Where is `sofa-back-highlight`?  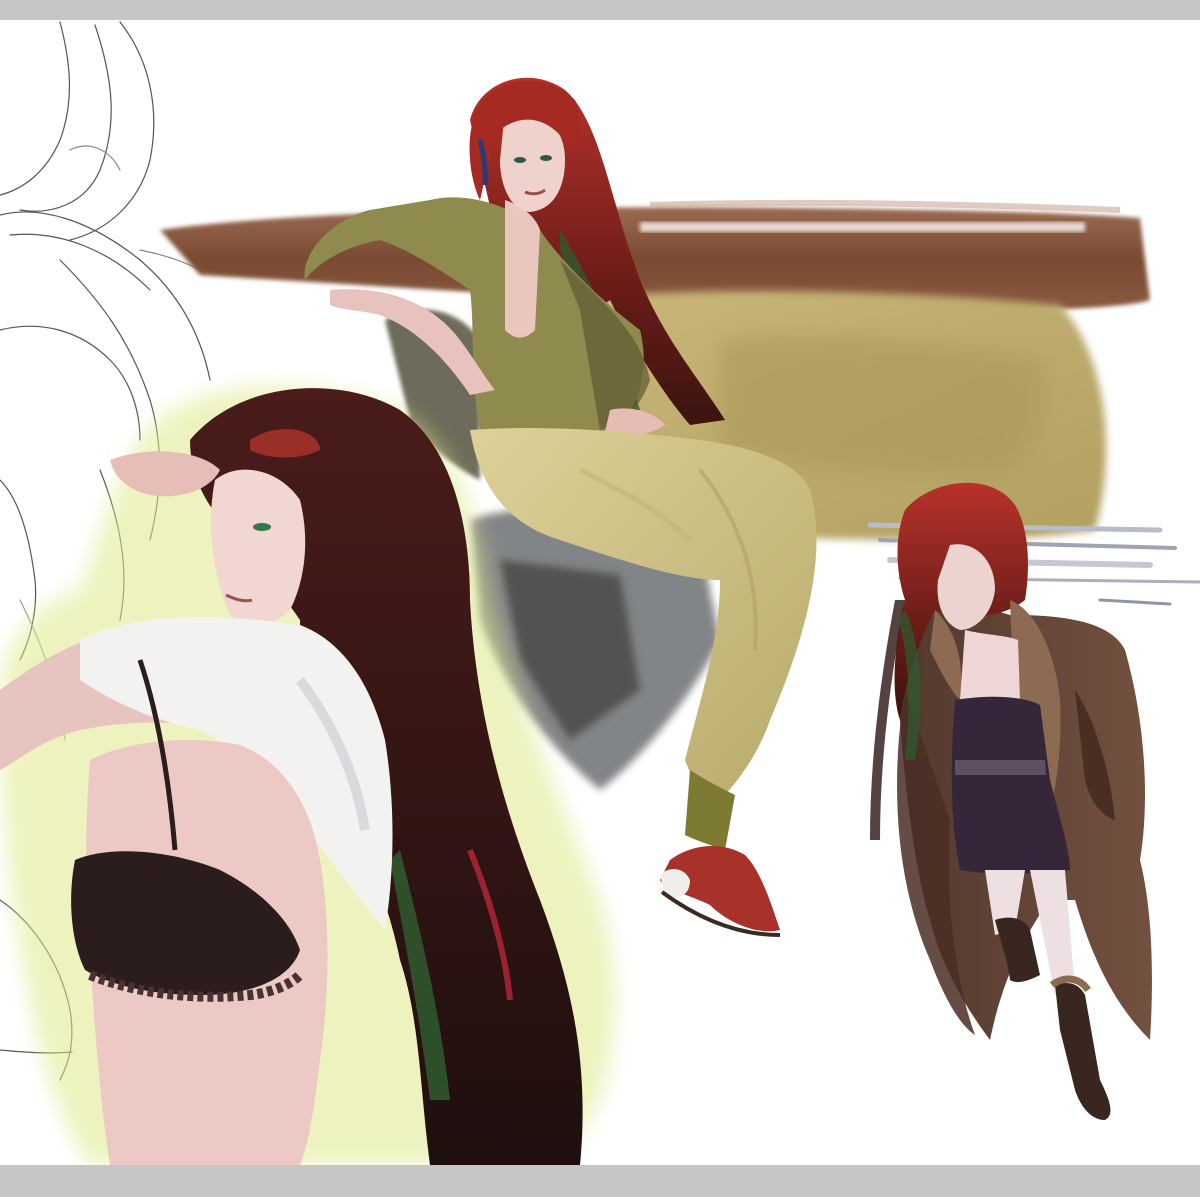 sofa-back-highlight is located at coordinates (862, 227).